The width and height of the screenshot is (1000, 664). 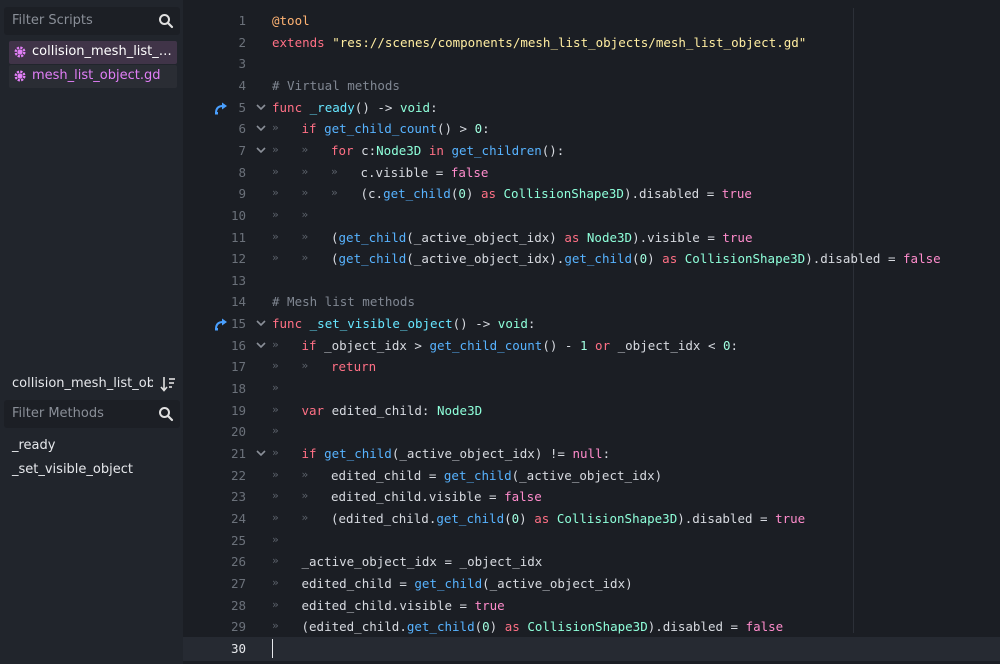 I want to click on code-text: for c:Node3D in get_children():, so click(x=448, y=150).